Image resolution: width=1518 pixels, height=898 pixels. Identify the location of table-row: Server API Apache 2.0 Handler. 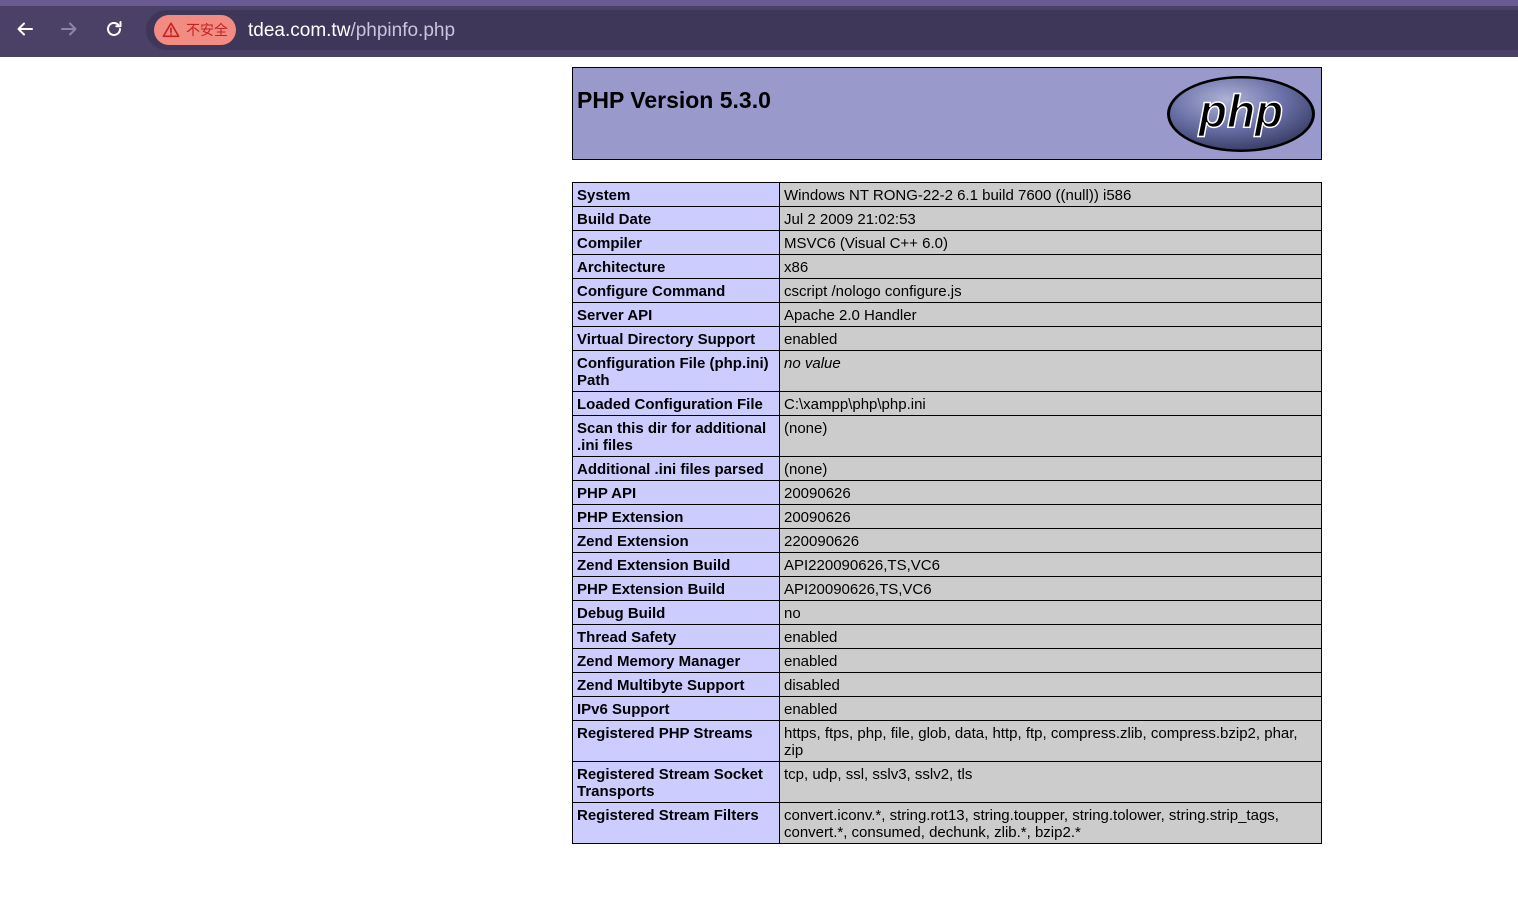
(947, 314).